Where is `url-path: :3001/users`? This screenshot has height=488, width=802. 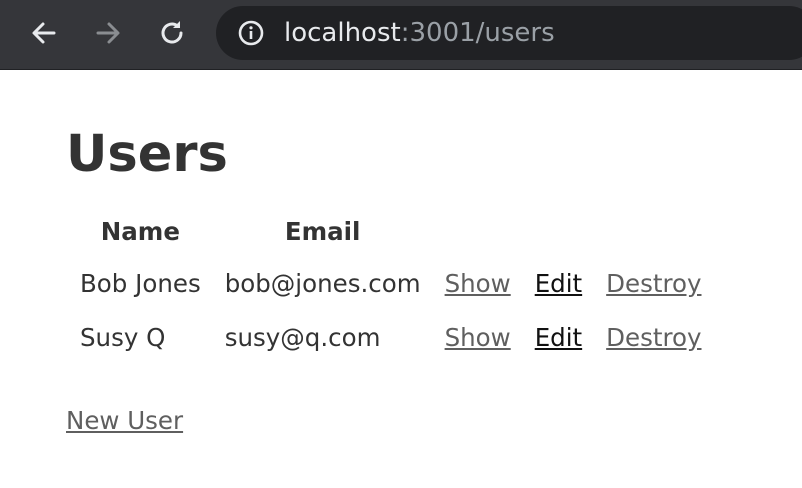 url-path: :3001/users is located at coordinates (477, 33).